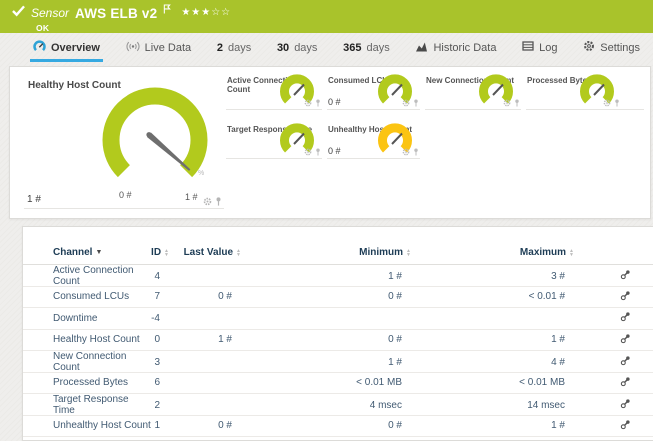 The image size is (653, 441). What do you see at coordinates (39, 47) in the screenshot?
I see `gauge-icon` at bounding box center [39, 47].